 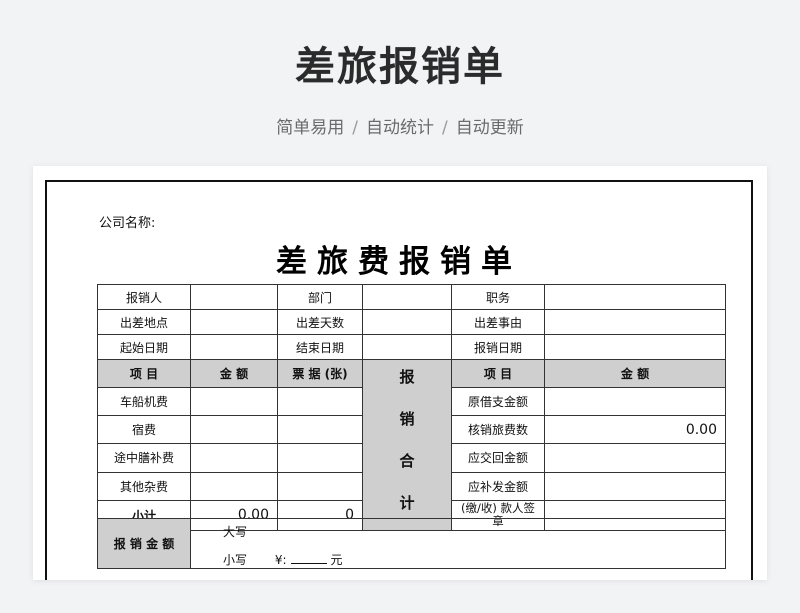 What do you see at coordinates (400, 67) in the screenshot?
I see `page-title: 差旅报销单` at bounding box center [400, 67].